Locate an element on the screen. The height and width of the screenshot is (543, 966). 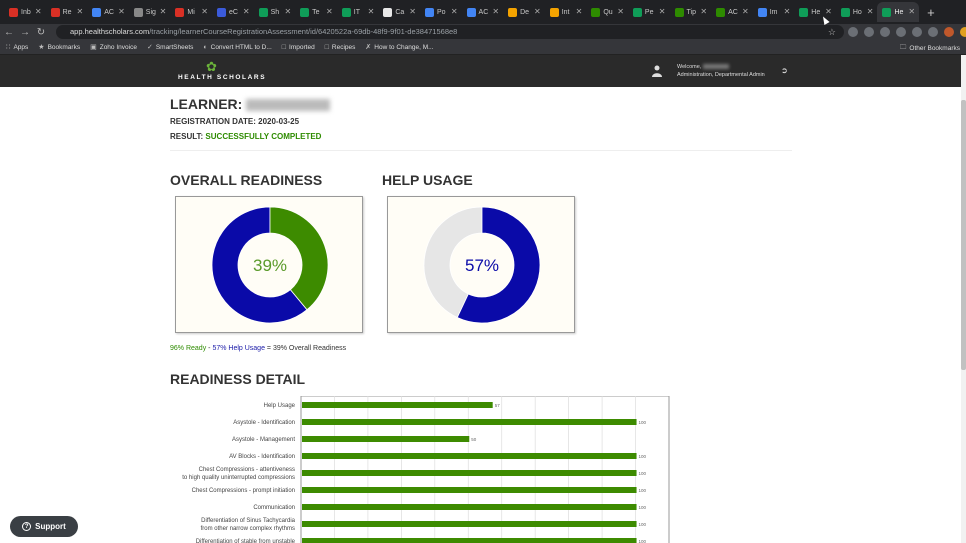
browser-tab: Im ✕ is located at coordinates (774, 12).